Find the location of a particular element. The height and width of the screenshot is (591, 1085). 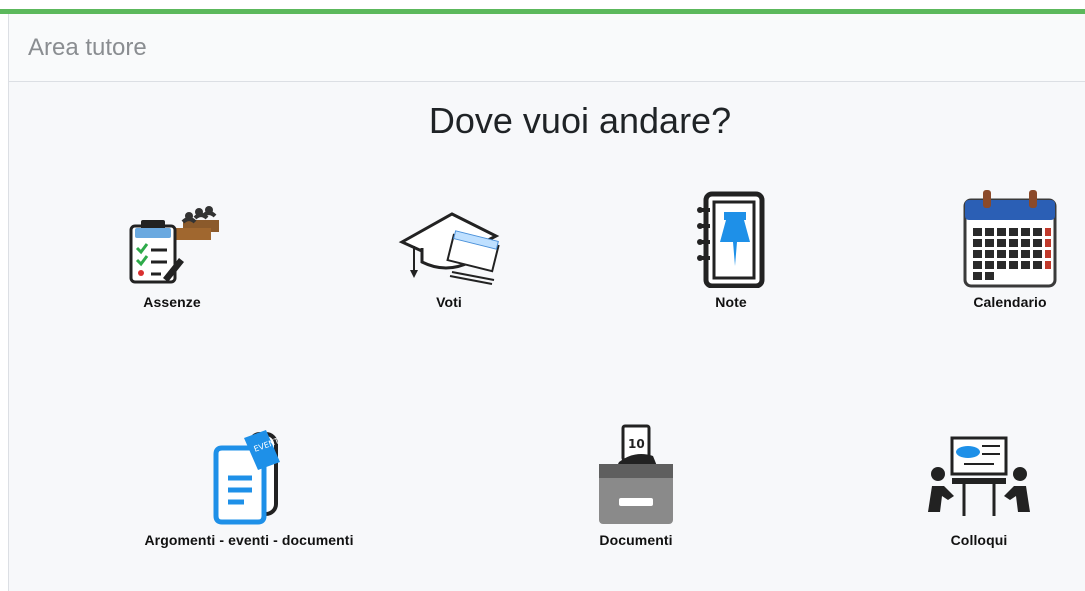

tile-note: Note is located at coordinates (731, 250).